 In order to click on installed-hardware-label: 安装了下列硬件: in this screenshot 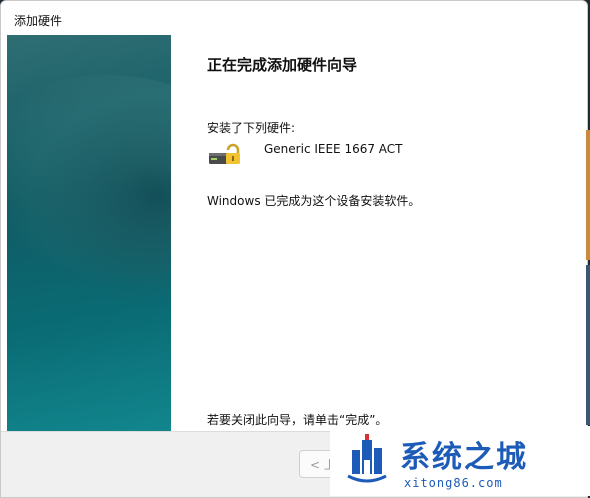, I will do `click(251, 128)`.